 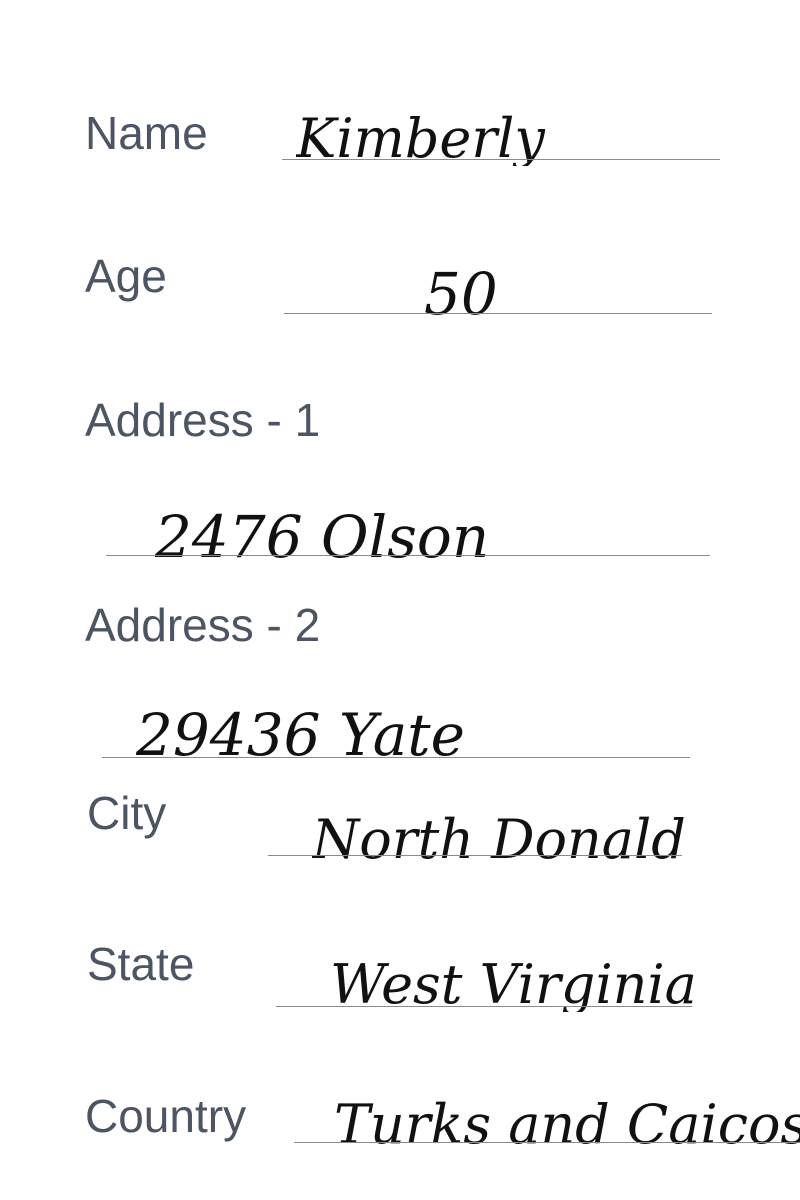 I want to click on address1-label: Address - 1, so click(x=203, y=420).